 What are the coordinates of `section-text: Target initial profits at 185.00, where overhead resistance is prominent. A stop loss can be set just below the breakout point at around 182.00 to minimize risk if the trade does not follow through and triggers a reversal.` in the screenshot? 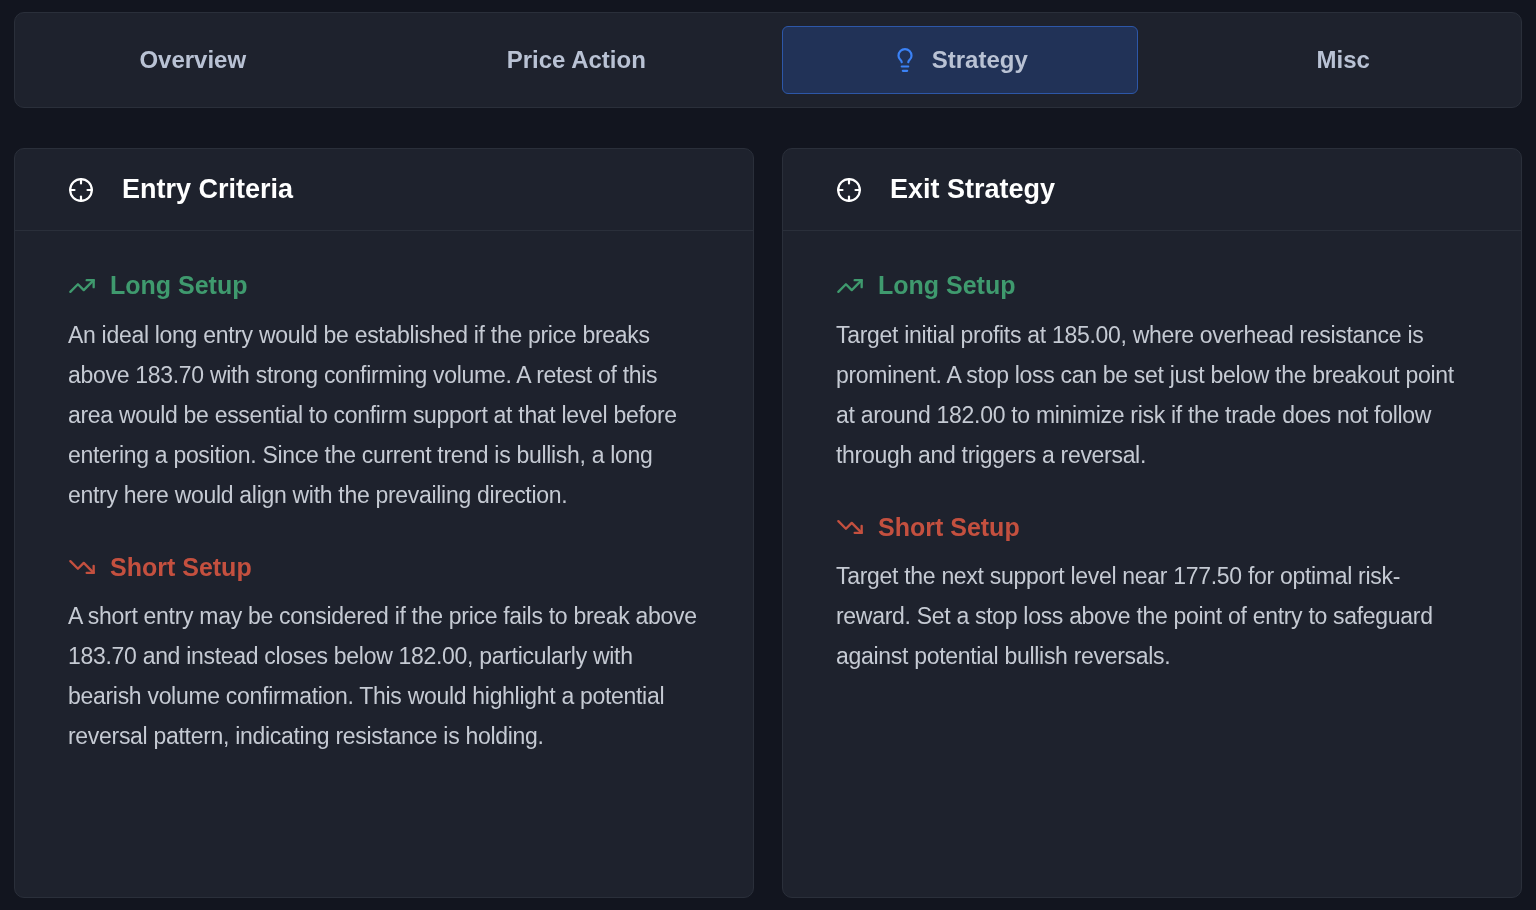 It's located at (1145, 395).